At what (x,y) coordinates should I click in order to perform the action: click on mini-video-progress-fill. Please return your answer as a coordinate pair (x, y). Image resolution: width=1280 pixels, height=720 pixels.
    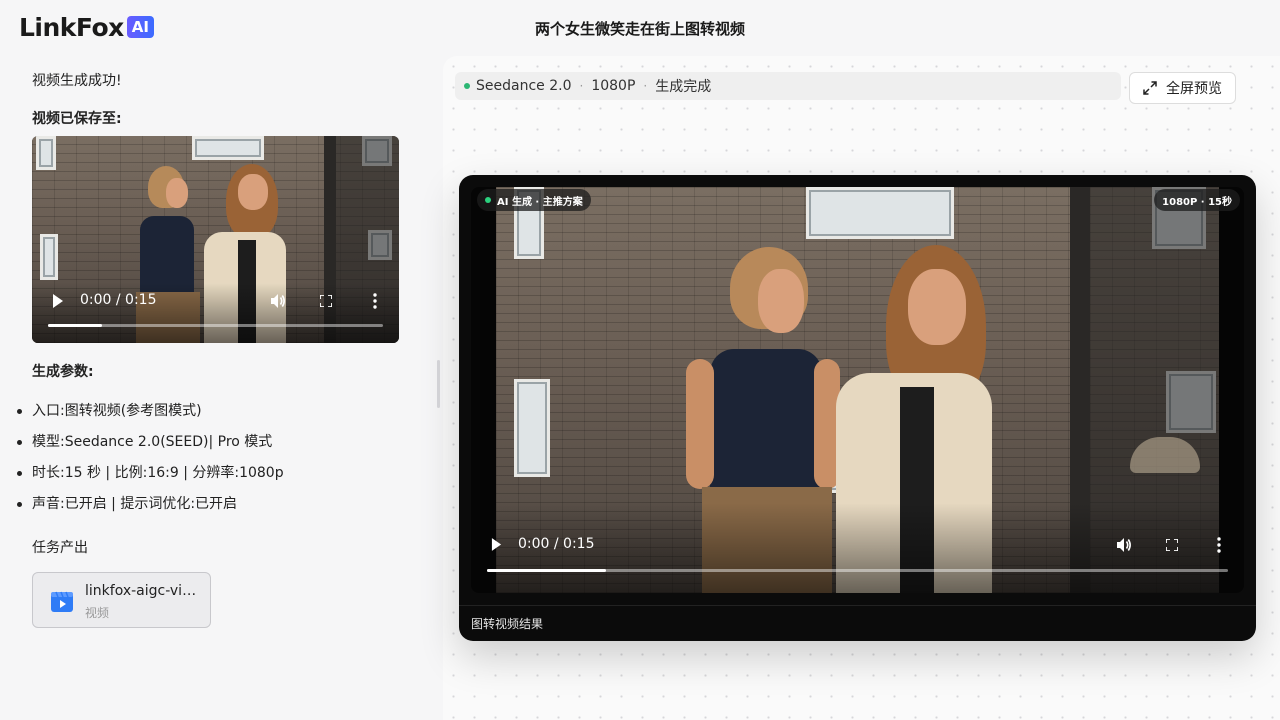
    Looking at the image, I should click on (75, 325).